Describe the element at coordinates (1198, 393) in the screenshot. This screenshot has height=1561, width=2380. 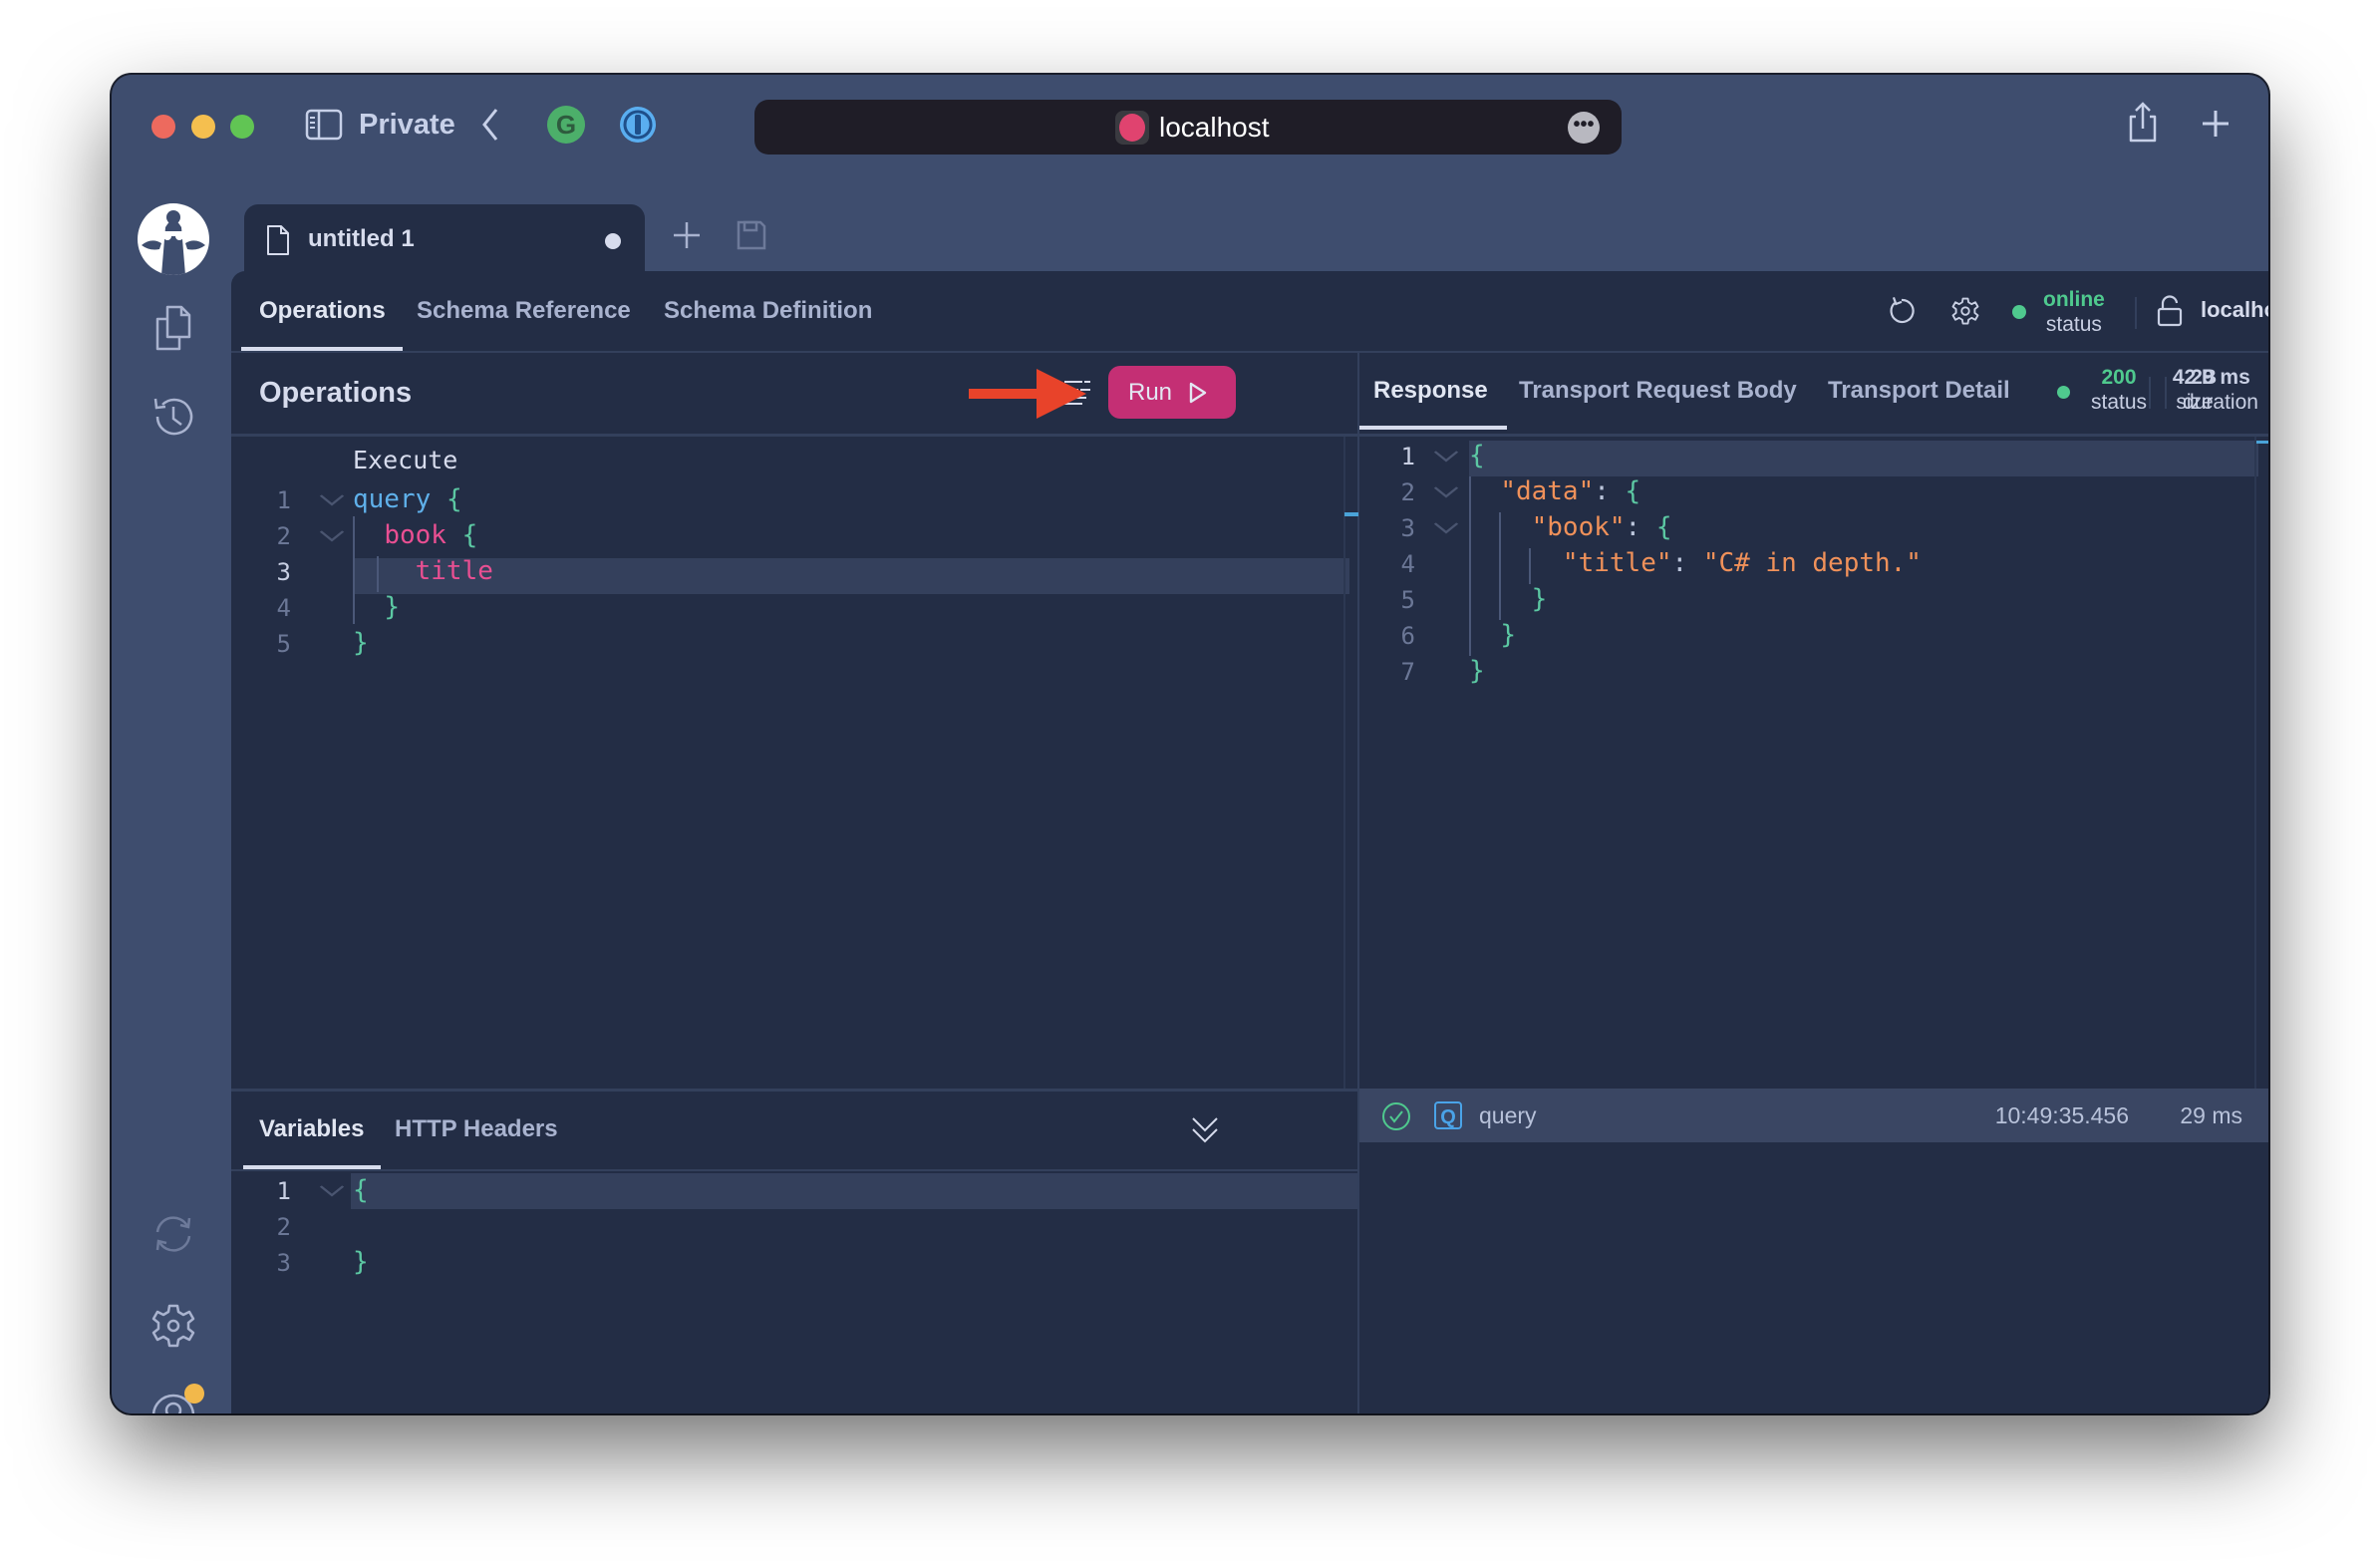
I see `play-icon` at that location.